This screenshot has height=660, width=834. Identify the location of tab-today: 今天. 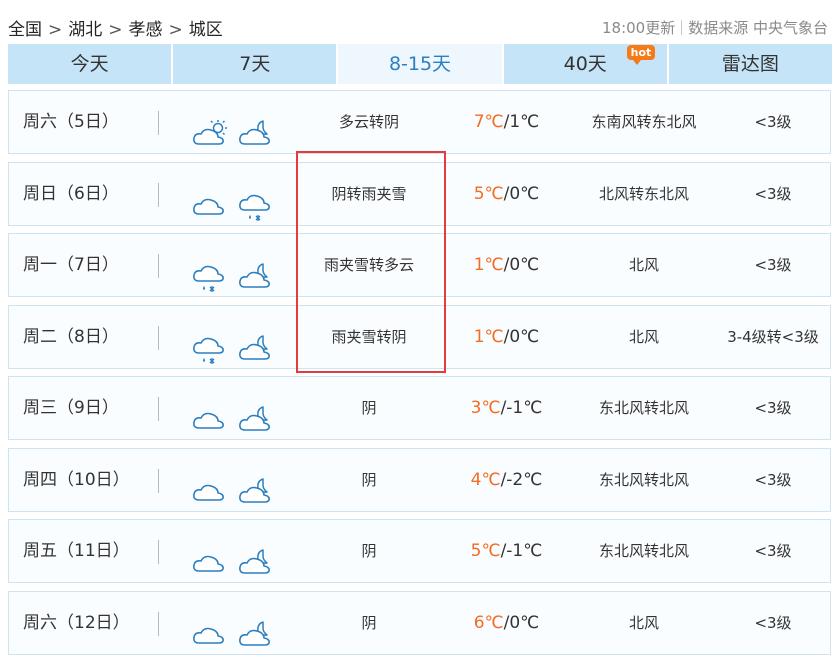
(90, 64).